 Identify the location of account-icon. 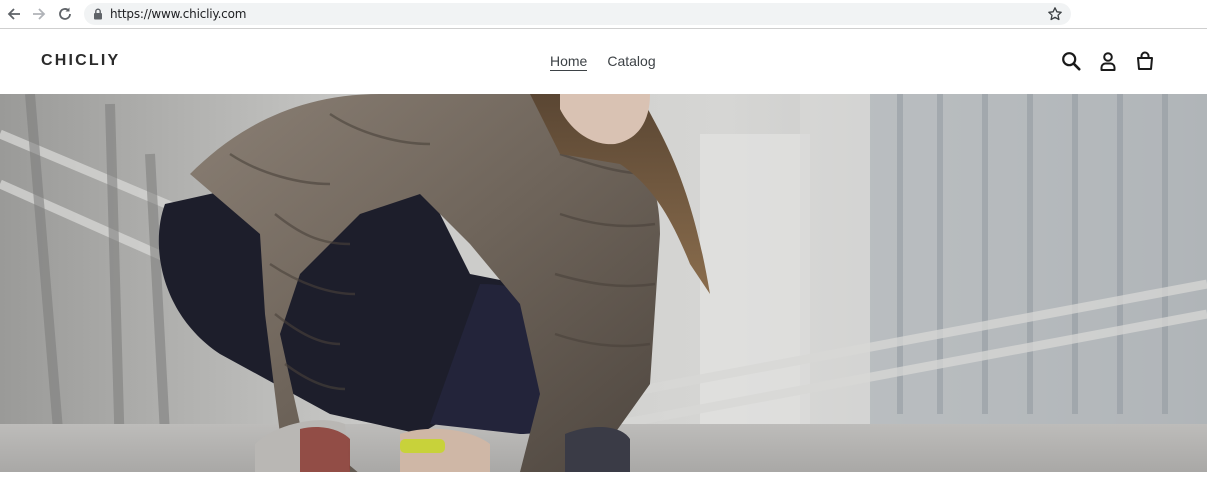
(1108, 61).